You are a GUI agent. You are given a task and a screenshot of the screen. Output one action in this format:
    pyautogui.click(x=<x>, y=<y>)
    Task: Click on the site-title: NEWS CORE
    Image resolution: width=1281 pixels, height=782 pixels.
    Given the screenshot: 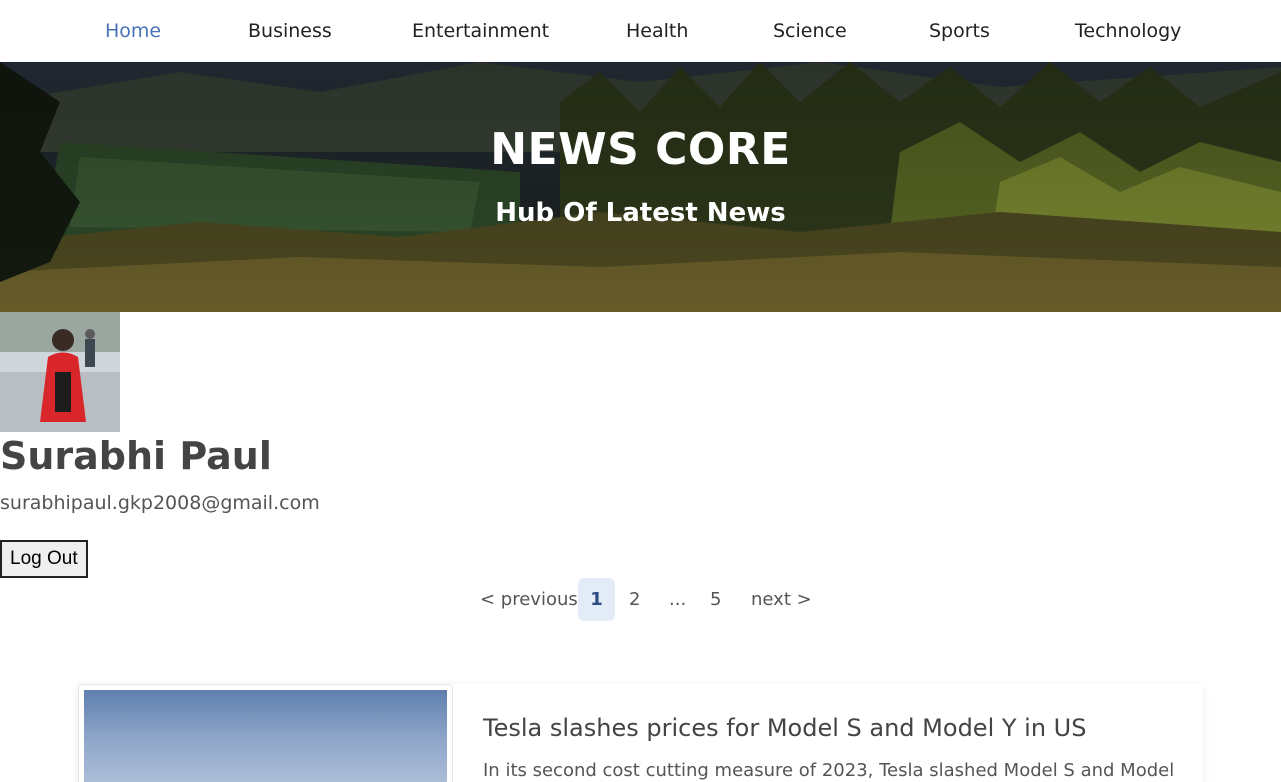 What is the action you would take?
    pyautogui.click(x=640, y=149)
    